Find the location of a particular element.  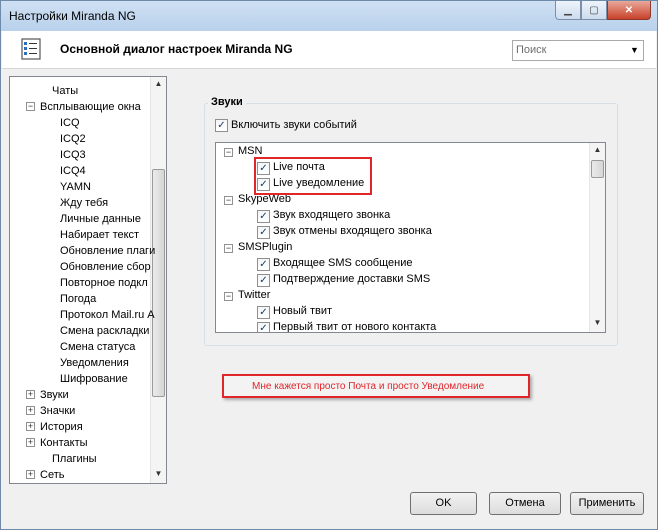

sound-item-label: Входящее SMS сообщение is located at coordinates (343, 263).